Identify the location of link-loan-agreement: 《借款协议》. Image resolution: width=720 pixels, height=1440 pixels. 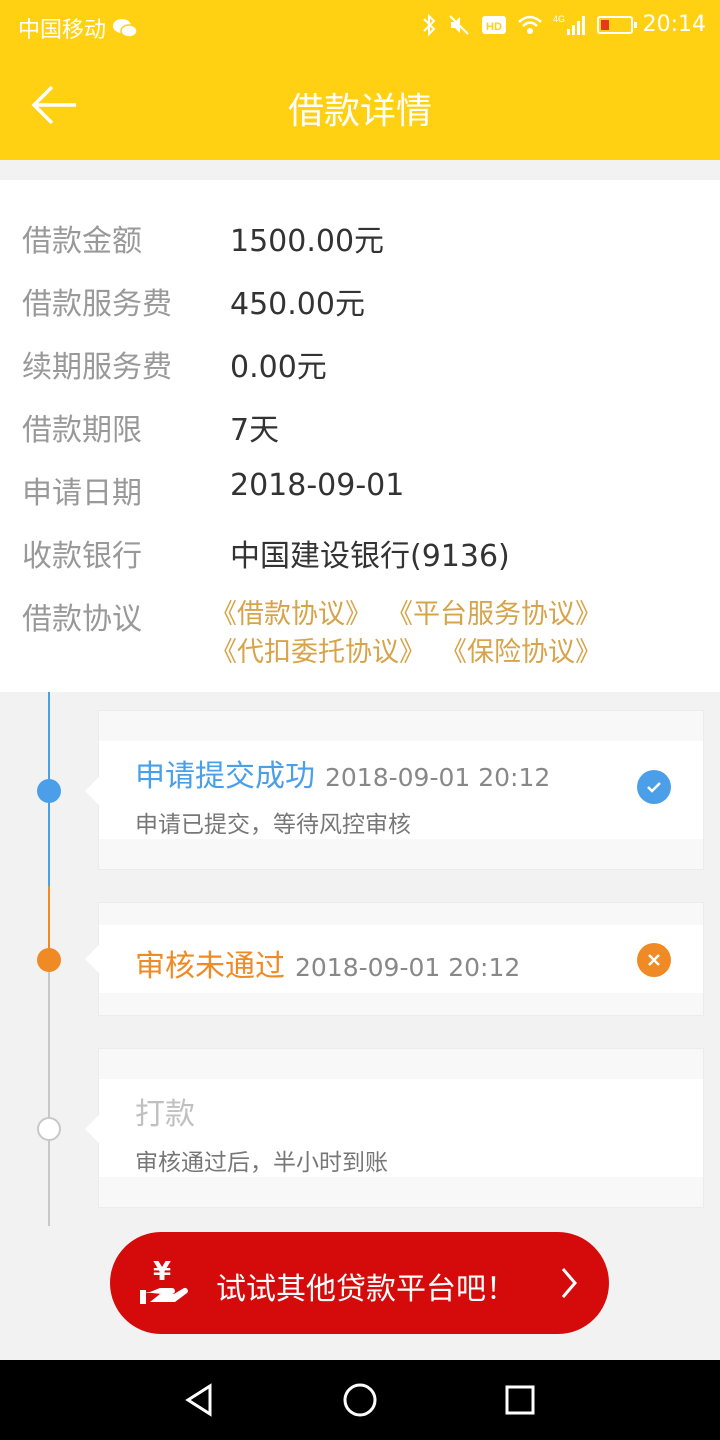
(291, 611).